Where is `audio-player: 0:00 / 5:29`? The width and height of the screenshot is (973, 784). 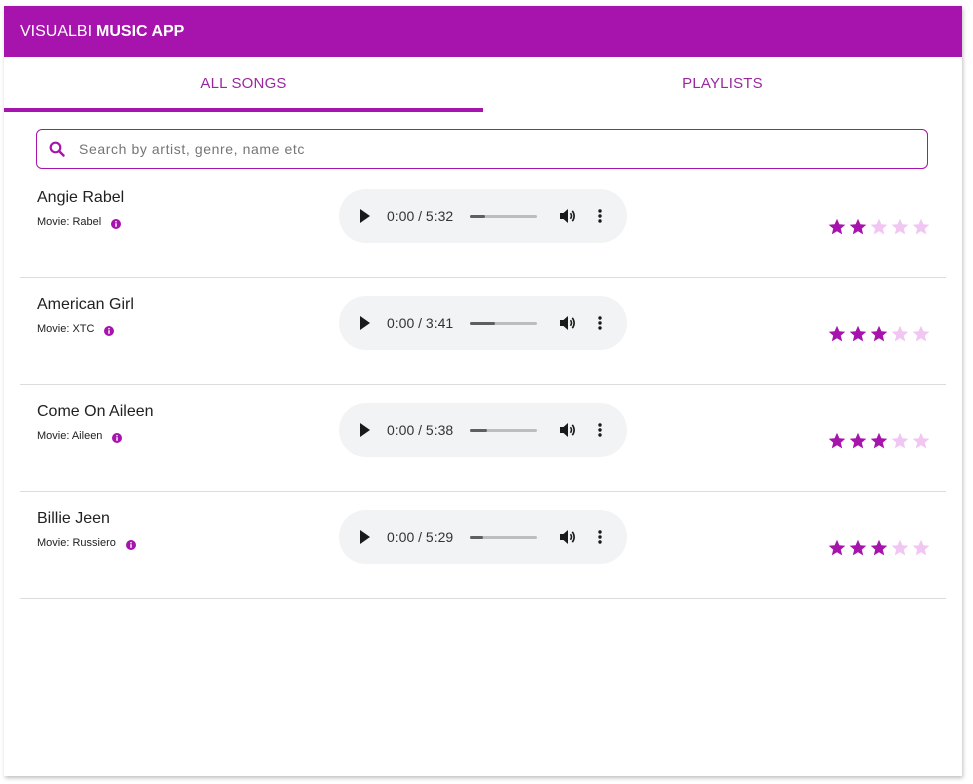
audio-player: 0:00 / 5:29 is located at coordinates (483, 537).